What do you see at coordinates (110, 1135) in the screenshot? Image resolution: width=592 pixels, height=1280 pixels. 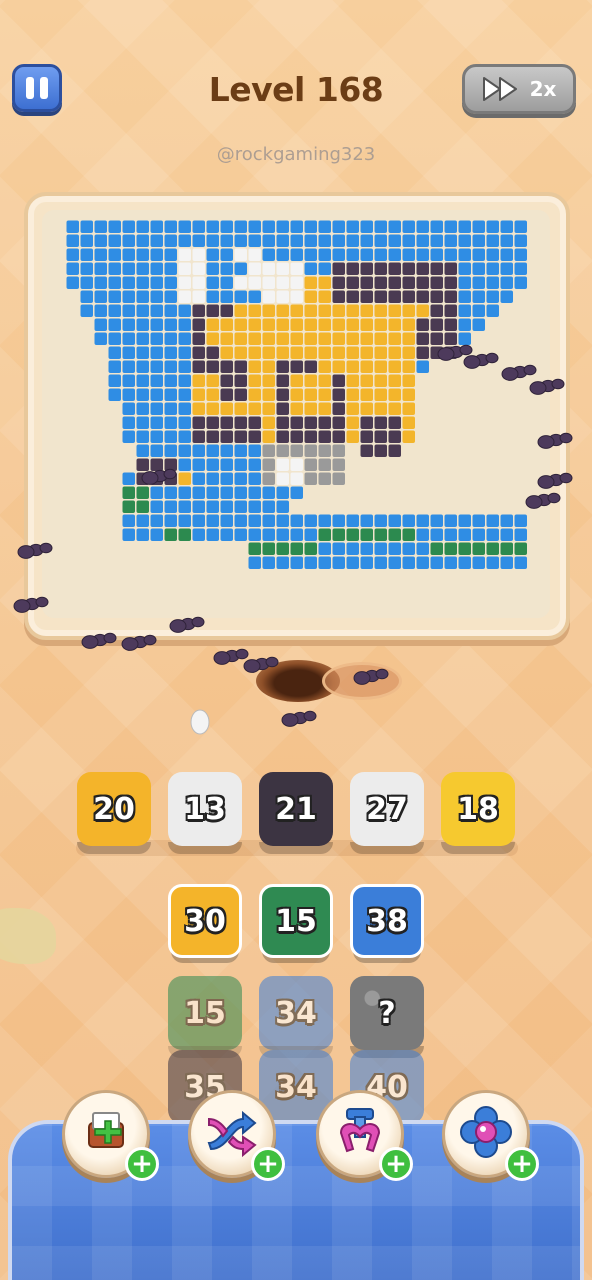 I see `booster-add-slot: +` at bounding box center [110, 1135].